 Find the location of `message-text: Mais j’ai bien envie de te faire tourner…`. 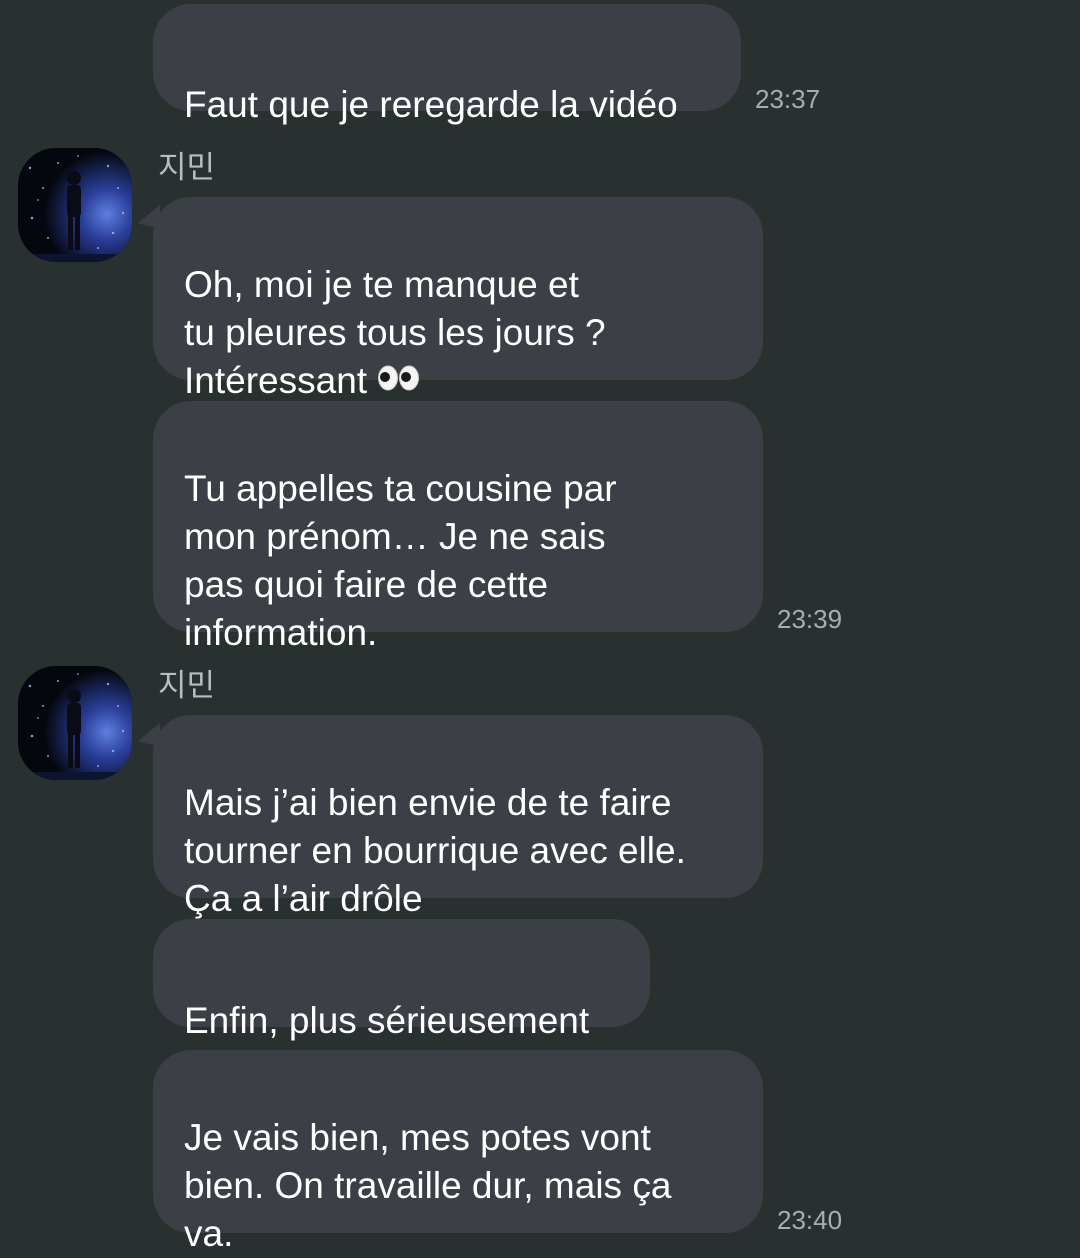

message-text: Mais j’ai bien envie de te faire tourner… is located at coordinates (435, 850).